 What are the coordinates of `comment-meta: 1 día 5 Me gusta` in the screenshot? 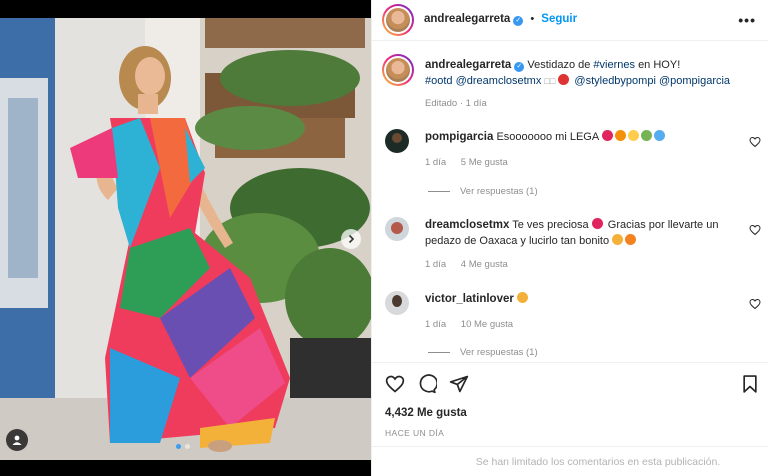 It's located at (472, 162).